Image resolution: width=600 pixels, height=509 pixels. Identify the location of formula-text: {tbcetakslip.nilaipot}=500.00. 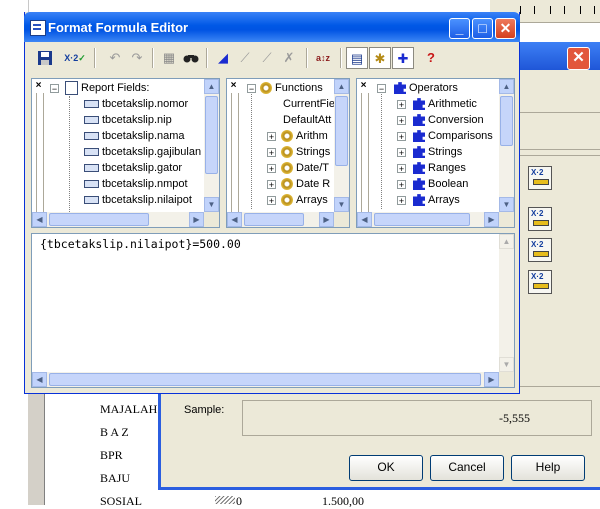
(140, 244).